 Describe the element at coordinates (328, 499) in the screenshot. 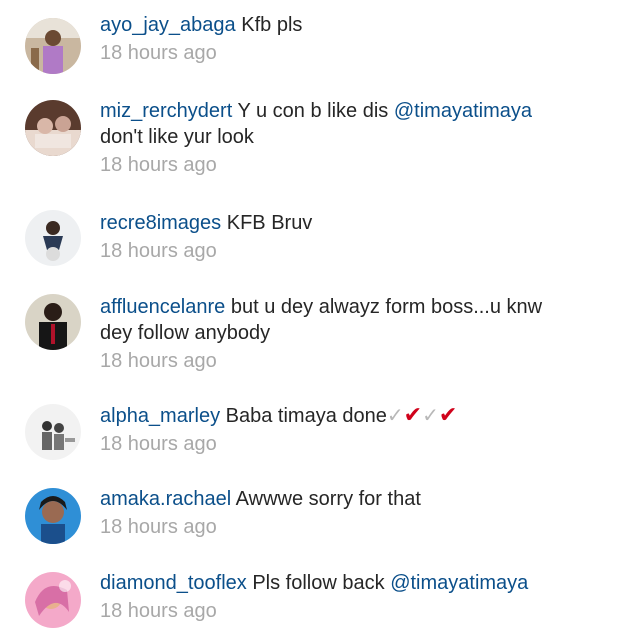

I see `comment-text: Awwwe sorry for that` at that location.